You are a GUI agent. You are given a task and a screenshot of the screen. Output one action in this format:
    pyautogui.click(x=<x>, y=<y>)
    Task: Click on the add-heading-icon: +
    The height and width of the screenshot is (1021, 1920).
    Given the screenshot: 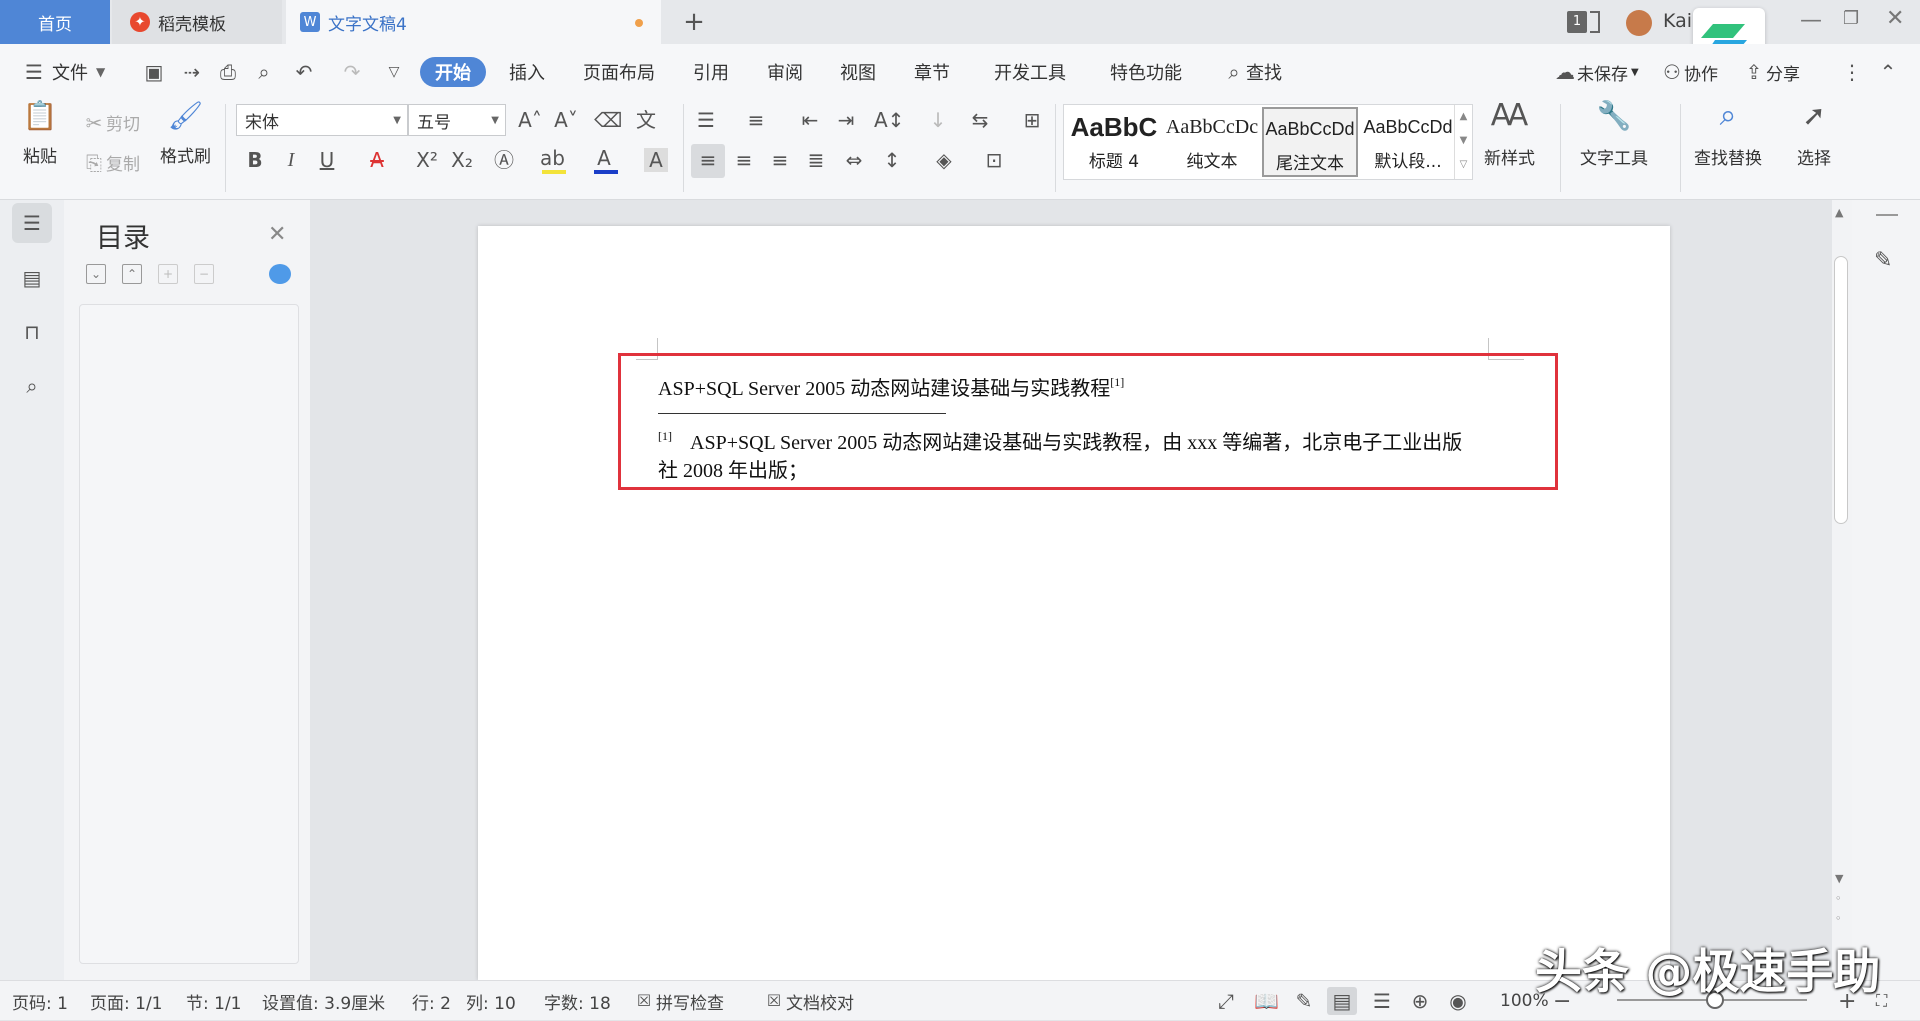 What is the action you would take?
    pyautogui.click(x=168, y=274)
    